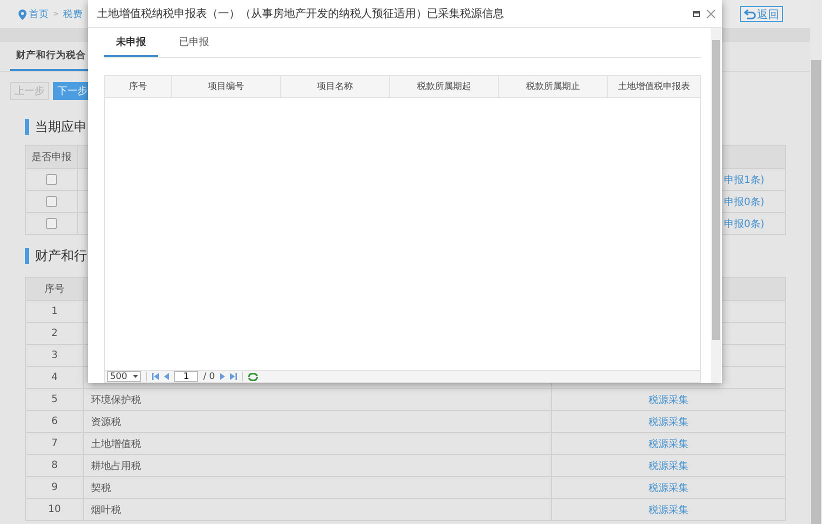 The height and width of the screenshot is (524, 822). I want to click on close-icon, so click(711, 13).